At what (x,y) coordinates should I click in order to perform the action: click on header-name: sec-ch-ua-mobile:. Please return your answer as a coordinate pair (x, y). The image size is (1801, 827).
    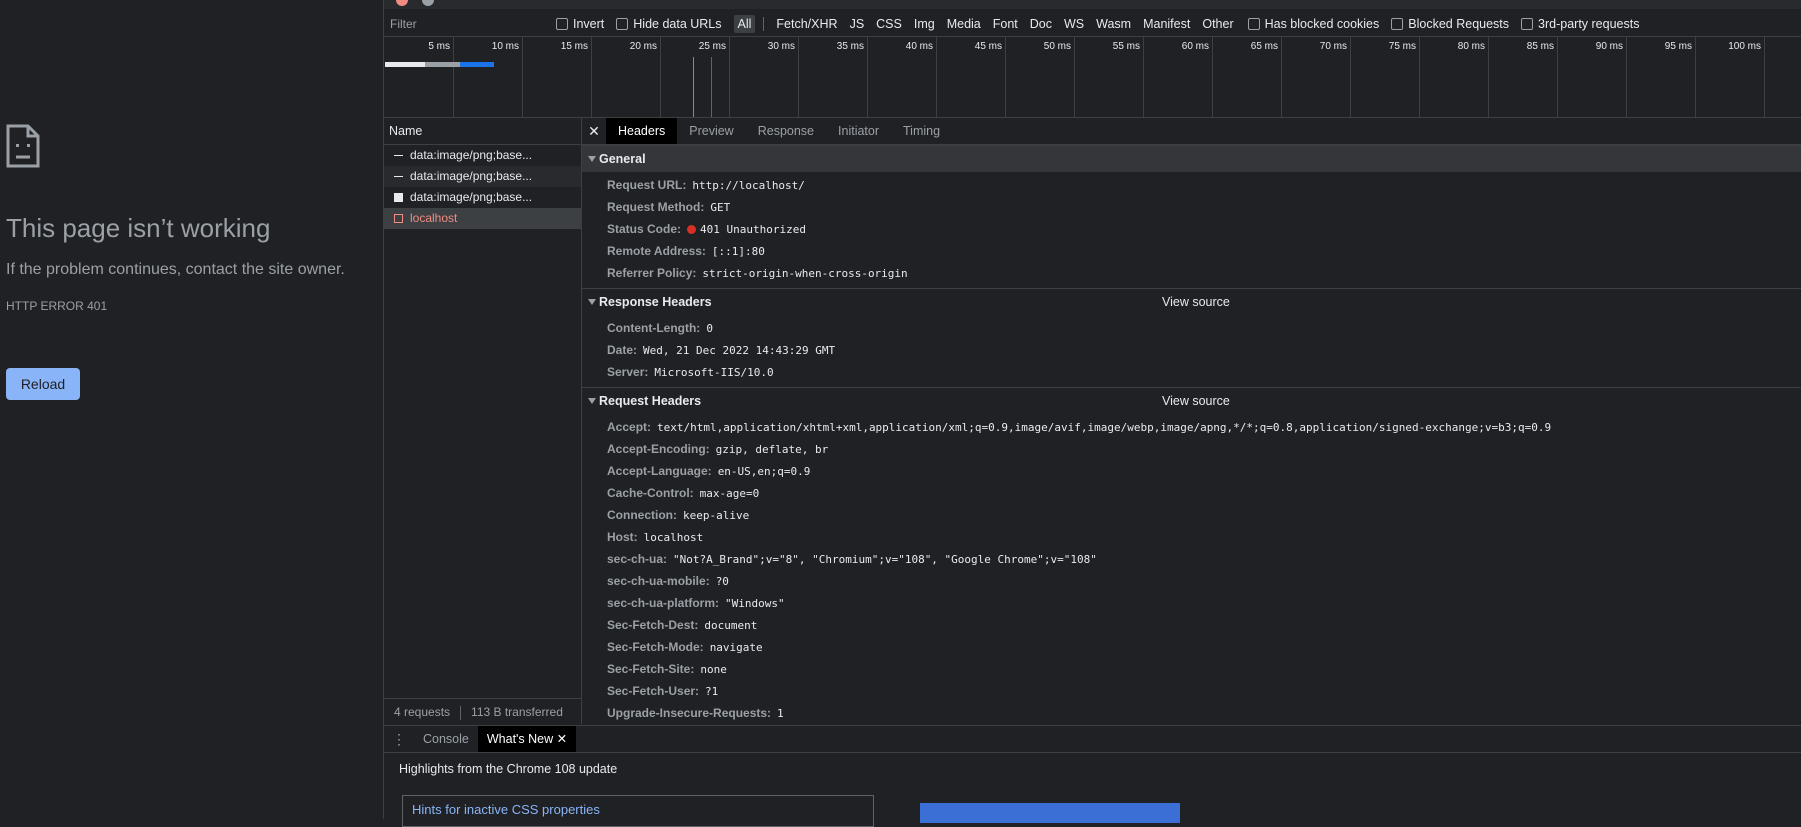
    Looking at the image, I should click on (658, 581).